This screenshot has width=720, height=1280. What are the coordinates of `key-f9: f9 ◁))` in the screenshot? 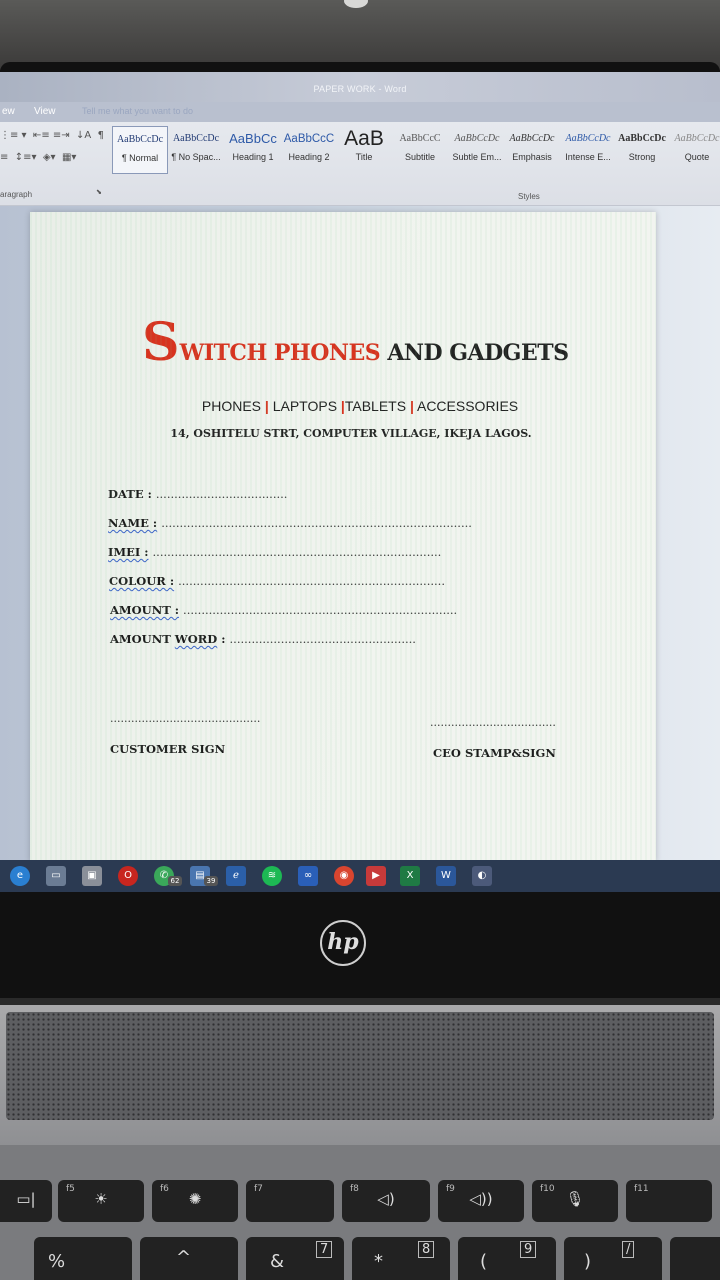 It's located at (481, 1201).